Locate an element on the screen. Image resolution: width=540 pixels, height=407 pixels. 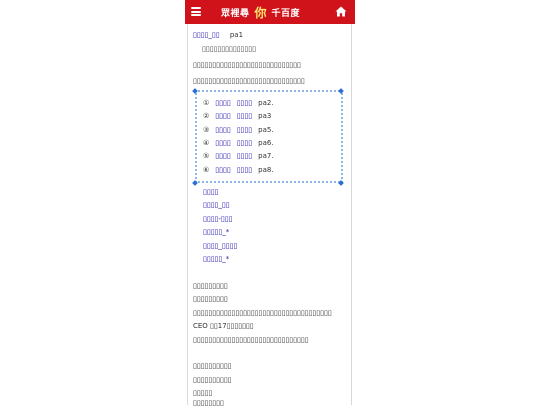
title-link: ▯▯▯▯_▯▯ is located at coordinates (206, 35).